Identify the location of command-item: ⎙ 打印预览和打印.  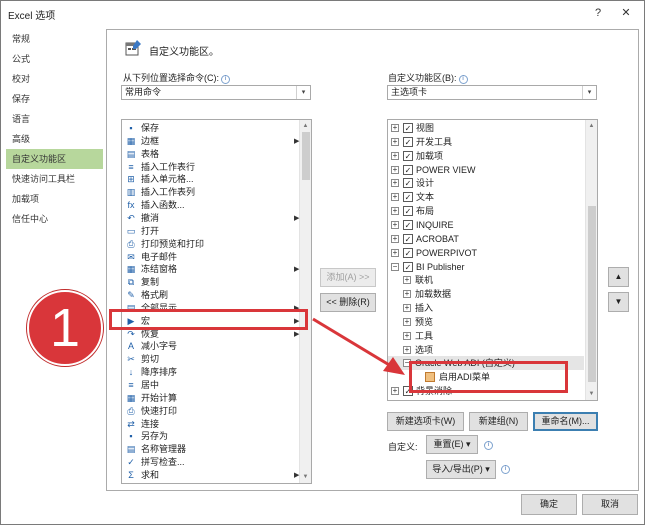
(217, 244).